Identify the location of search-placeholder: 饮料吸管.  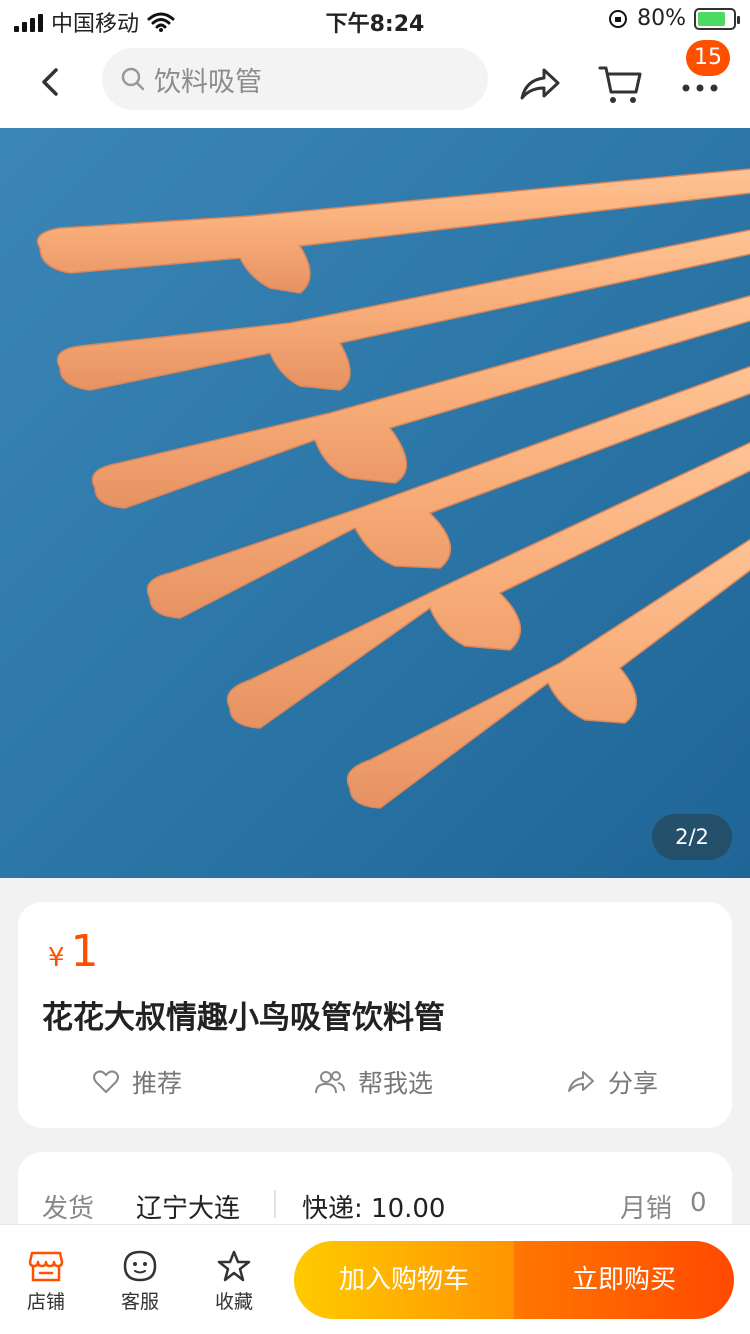
(208, 82).